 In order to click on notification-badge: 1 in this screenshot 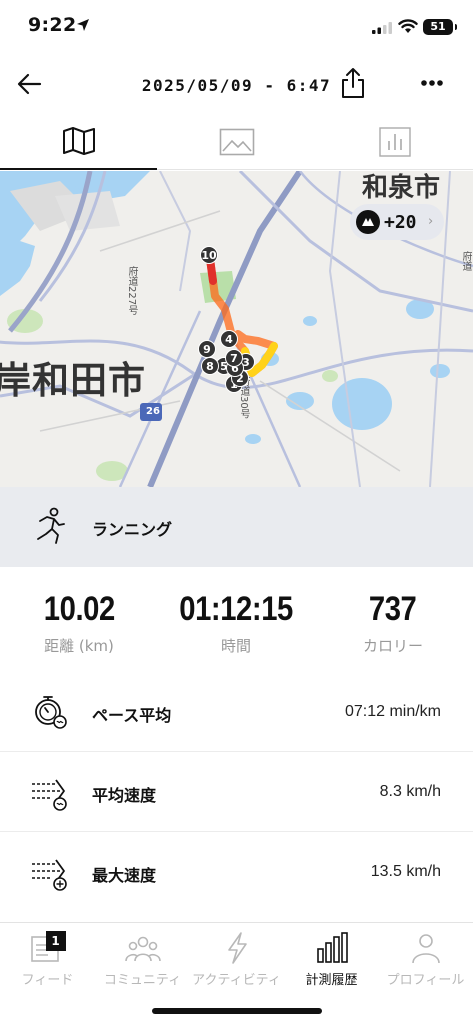, I will do `click(55, 941)`.